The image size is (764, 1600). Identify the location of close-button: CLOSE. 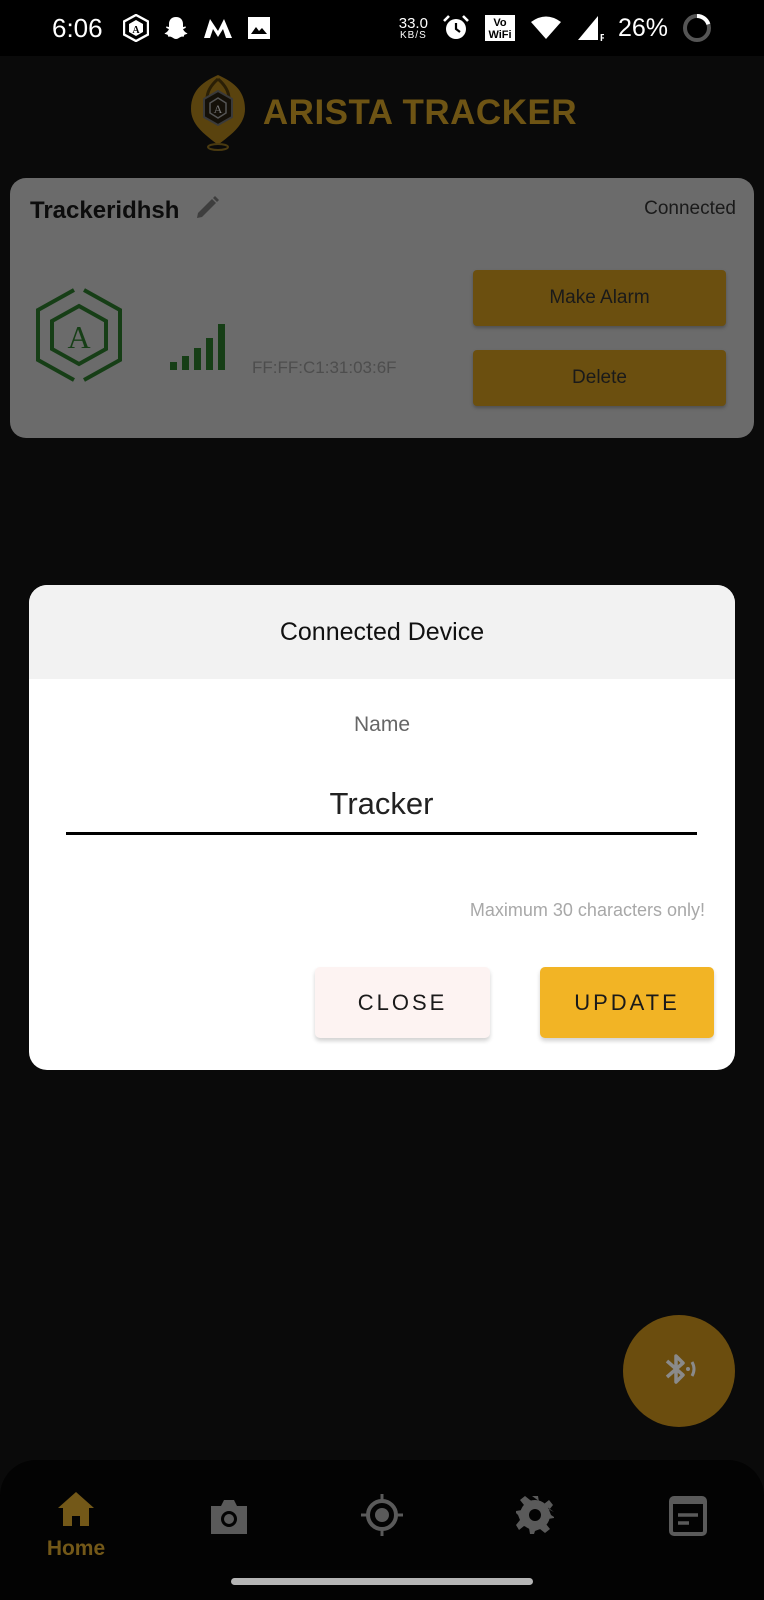
(402, 1002).